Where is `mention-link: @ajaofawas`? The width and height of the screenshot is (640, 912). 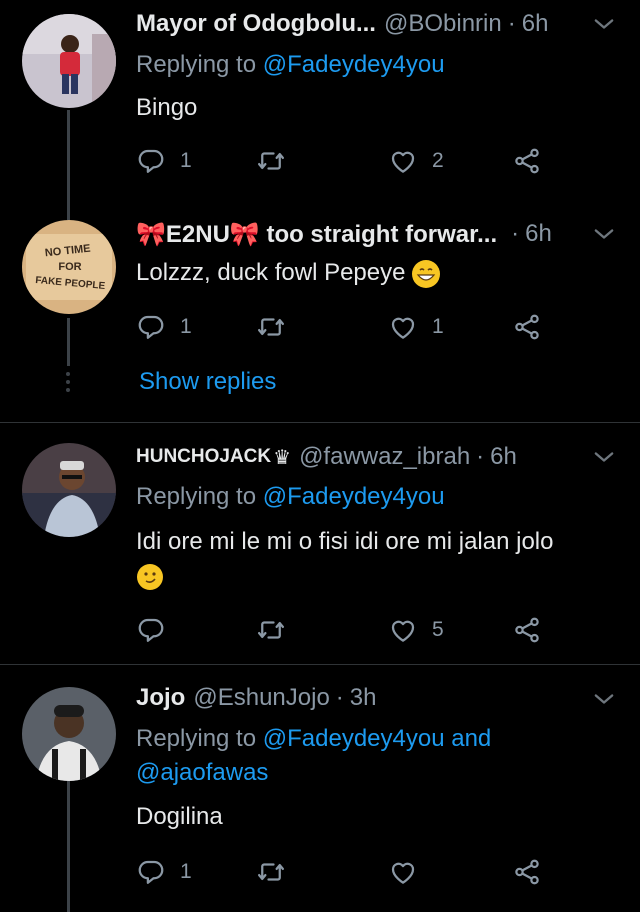
mention-link: @ajaofawas is located at coordinates (202, 772).